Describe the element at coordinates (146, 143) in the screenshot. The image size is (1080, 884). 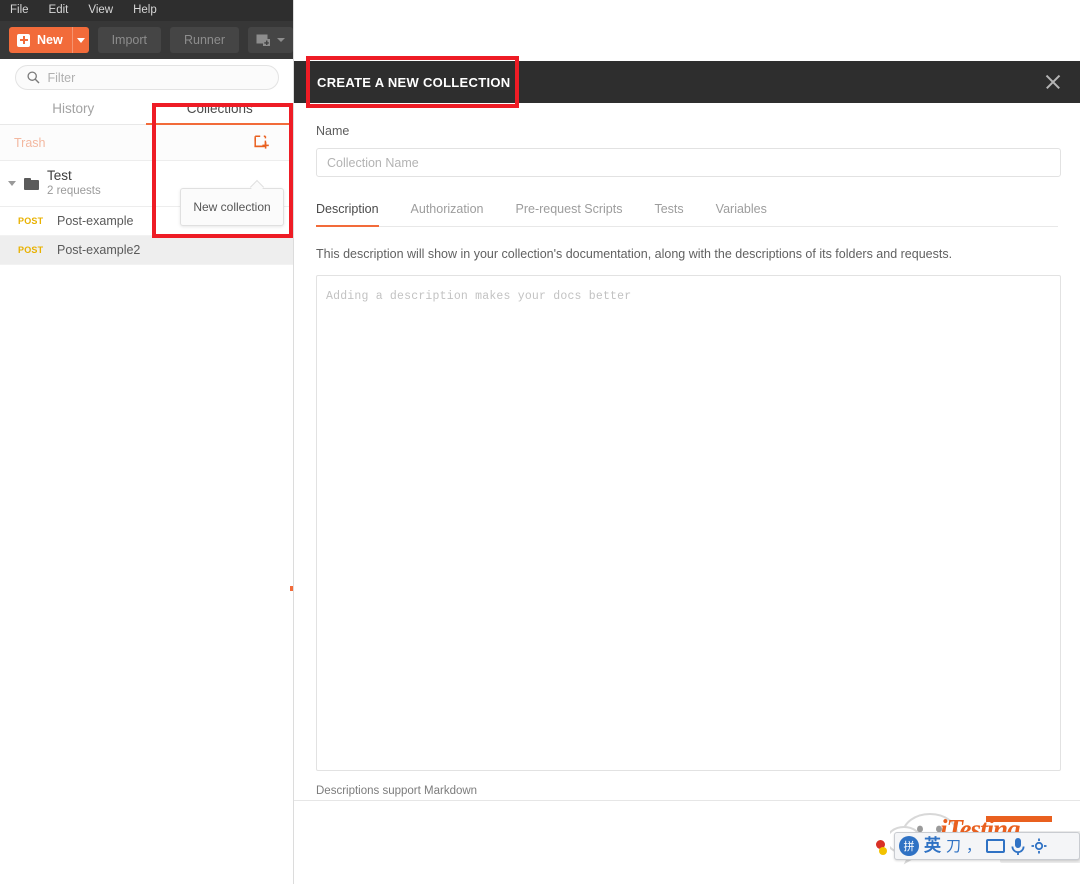
I see `trash-row: Trash` at that location.